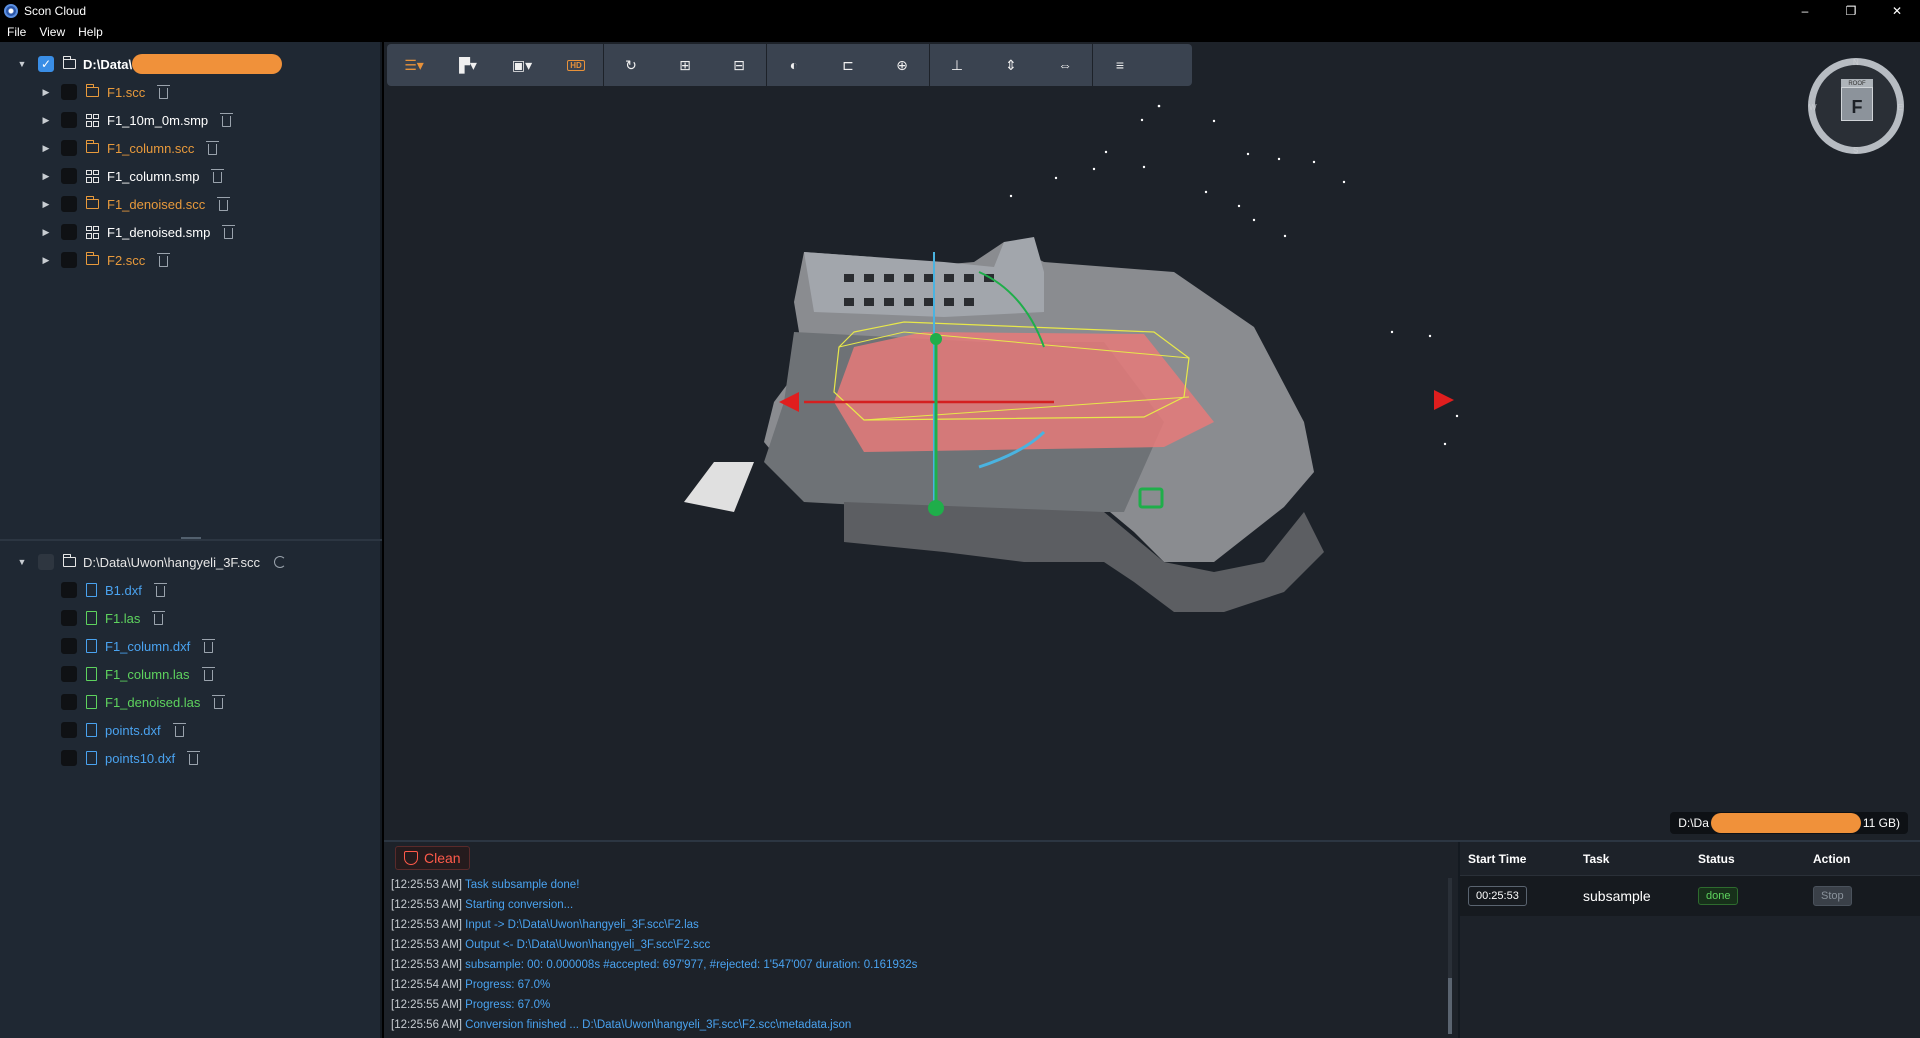 This screenshot has height=1038, width=1920. Describe the element at coordinates (191, 562) in the screenshot. I see `tree-root-row-2: ▼ D:\Data\Uwon\hangyeli_3F.scc` at that location.